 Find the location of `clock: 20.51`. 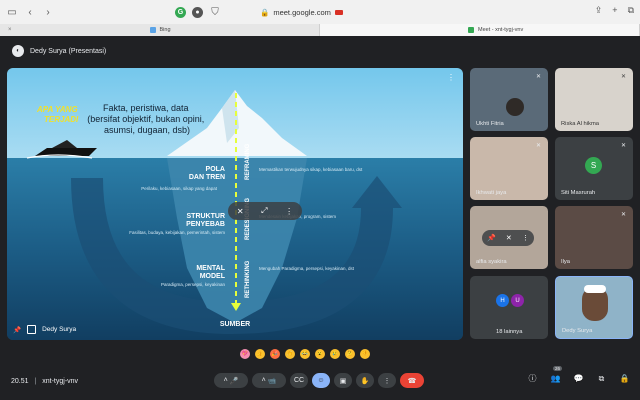

clock: 20.51 is located at coordinates (20, 381).